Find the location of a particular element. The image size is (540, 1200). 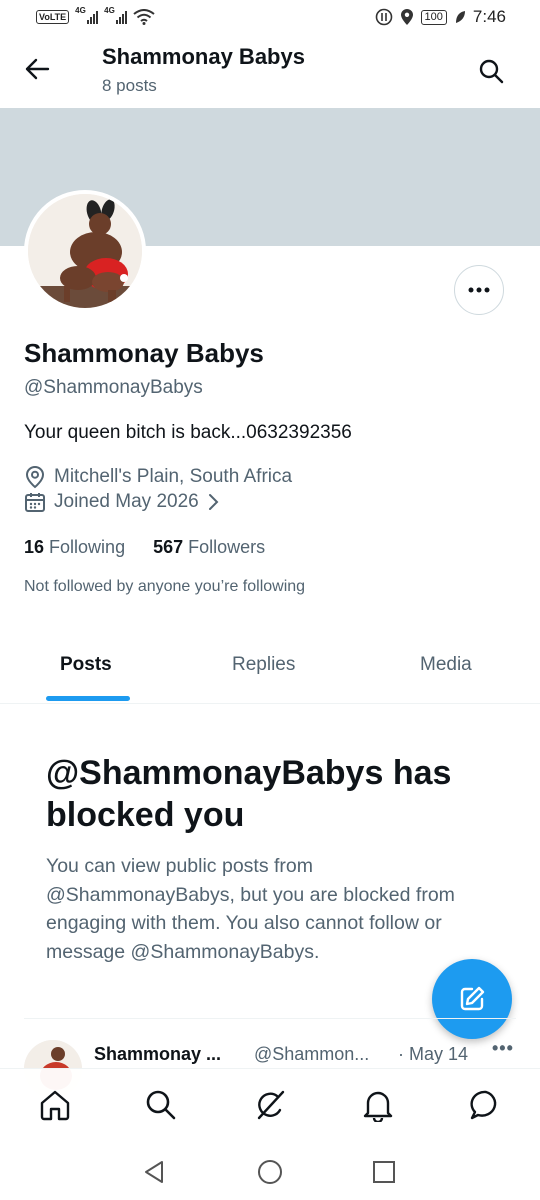

back-arrow-icon is located at coordinates (37, 69).